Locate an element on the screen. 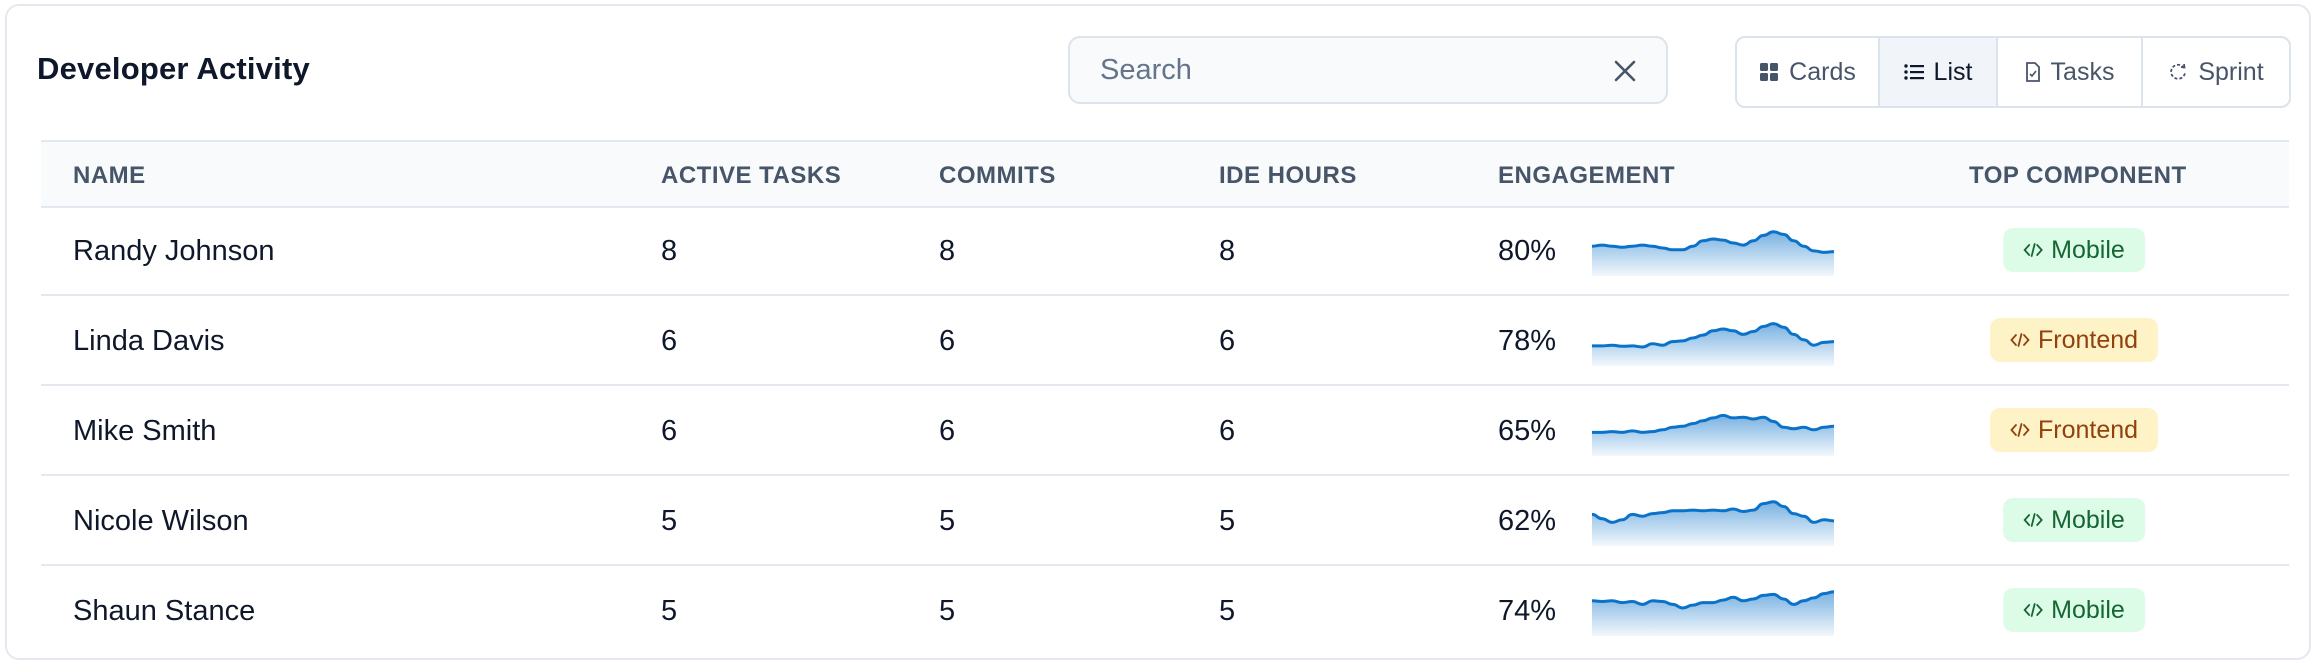 The image size is (2316, 666). developer-name: Mike Smith is located at coordinates (145, 431).